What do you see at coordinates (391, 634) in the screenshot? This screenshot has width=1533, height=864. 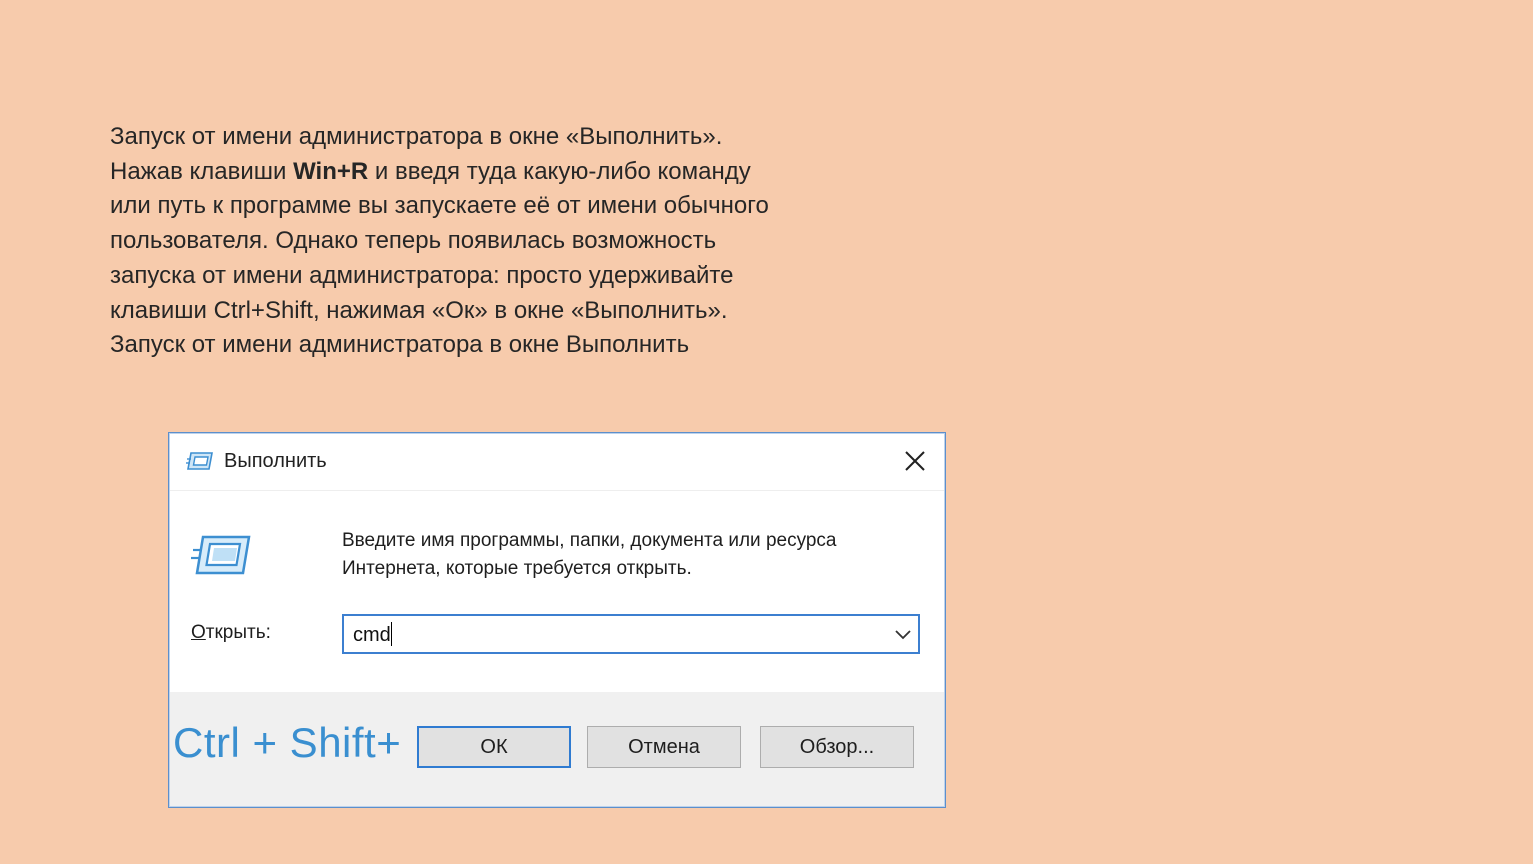 I see `text-caret` at bounding box center [391, 634].